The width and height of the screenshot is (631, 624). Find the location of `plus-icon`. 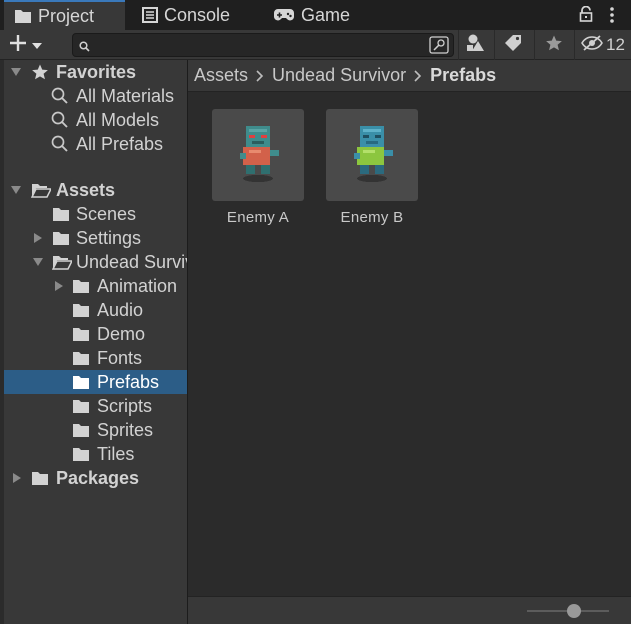

plus-icon is located at coordinates (18, 45).